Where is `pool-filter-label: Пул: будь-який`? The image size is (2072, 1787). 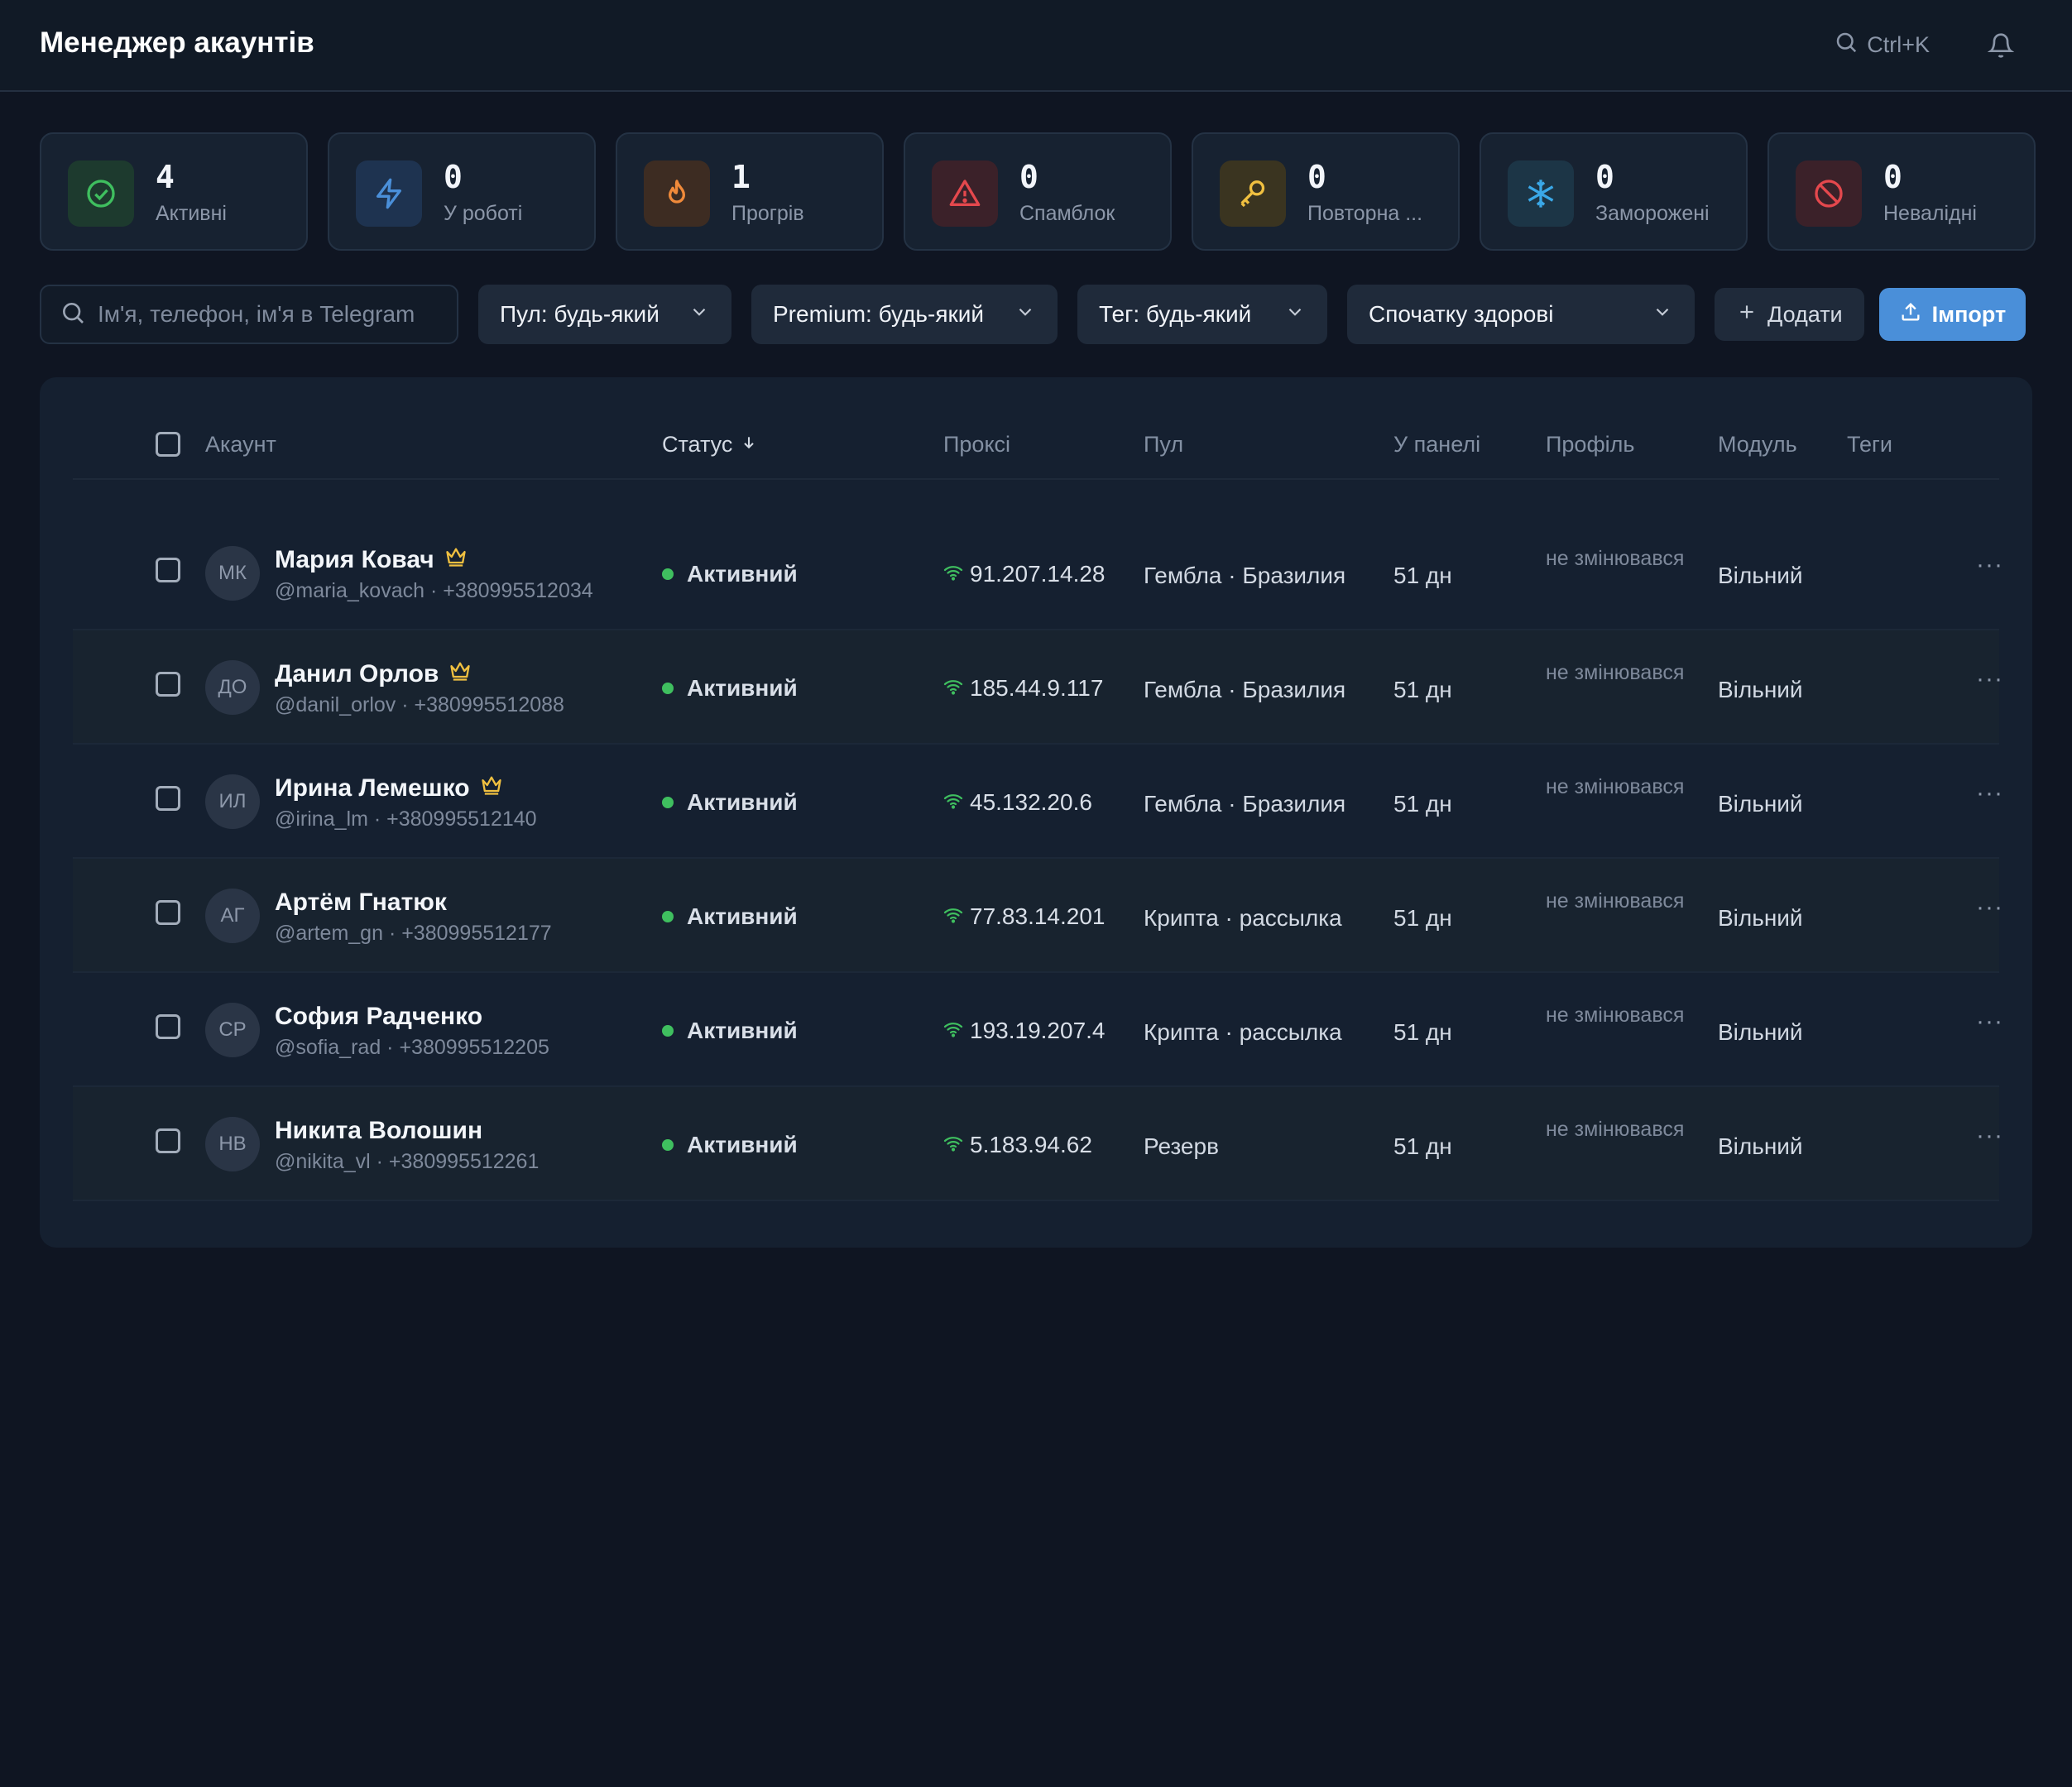
pool-filter-label: Пул: будь-який is located at coordinates (579, 314).